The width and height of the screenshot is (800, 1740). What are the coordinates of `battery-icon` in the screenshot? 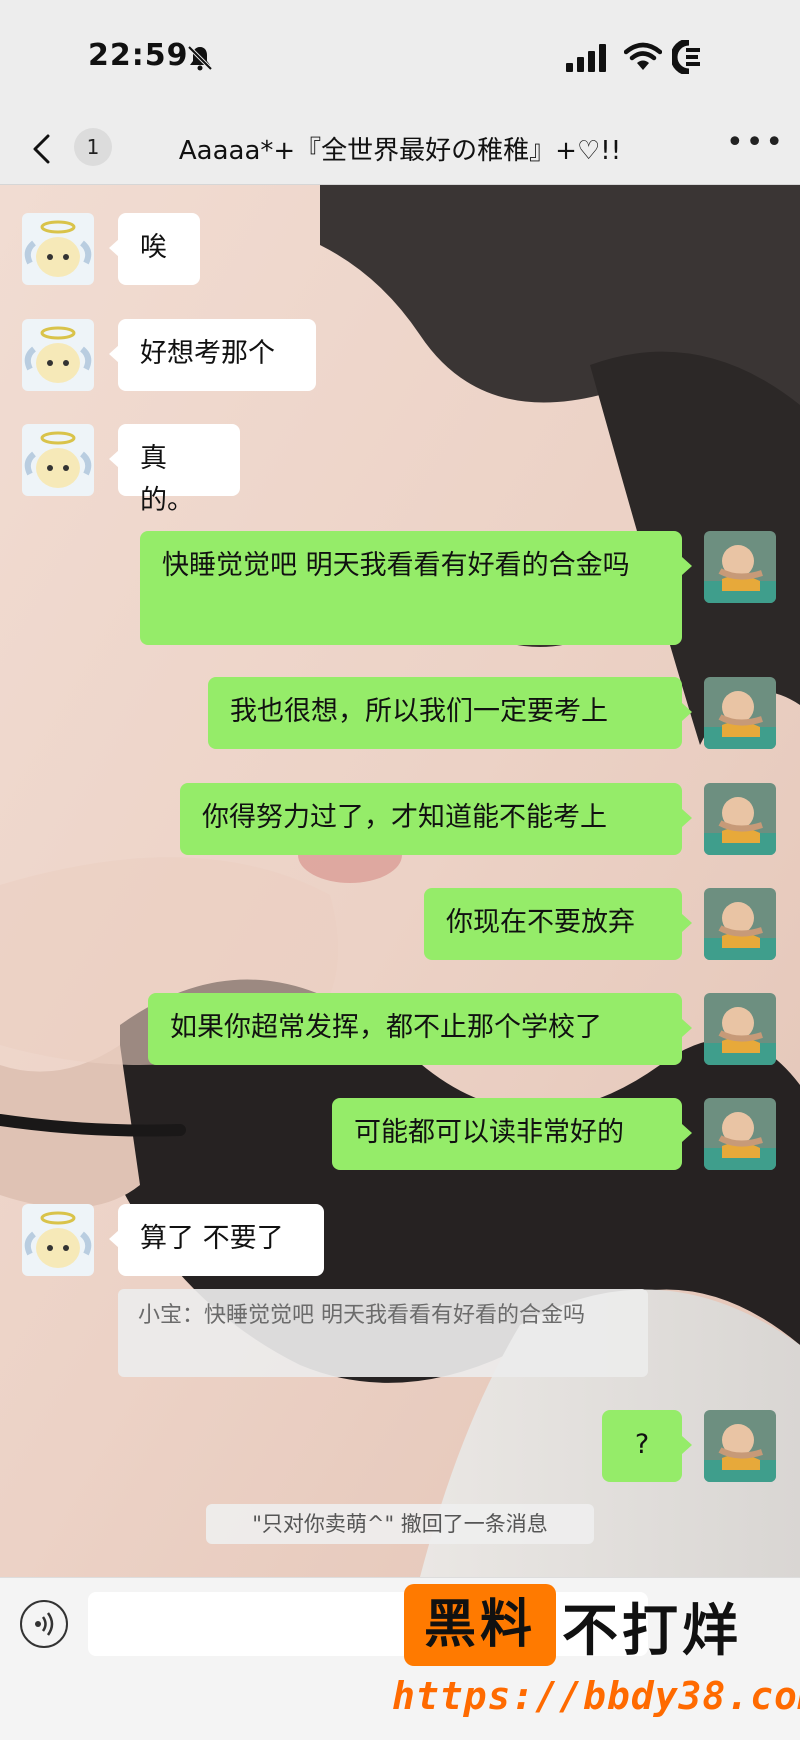 It's located at (686, 57).